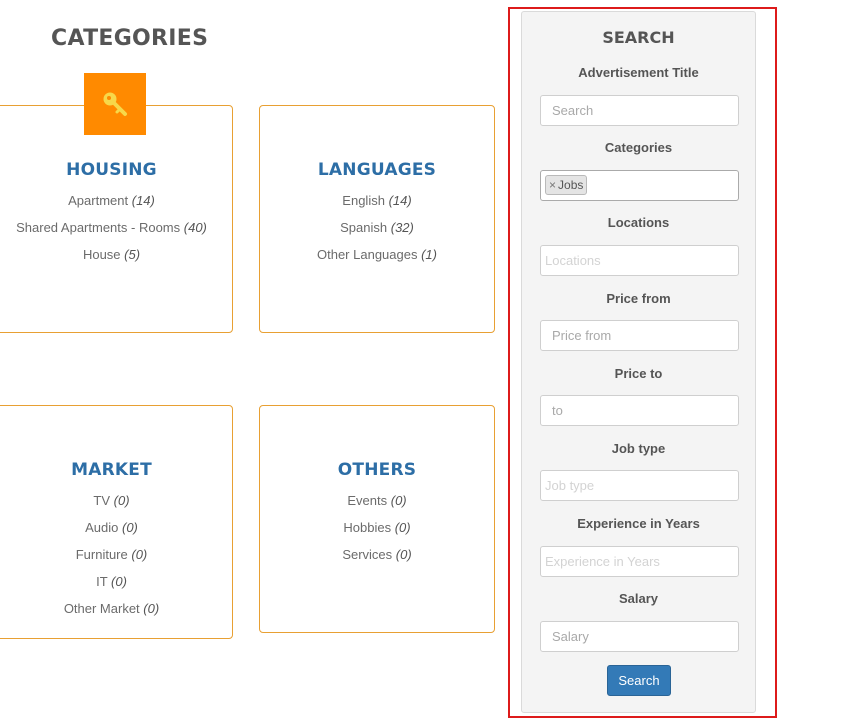 This screenshot has height=725, width=861. What do you see at coordinates (367, 500) in the screenshot?
I see `category-link: Events` at bounding box center [367, 500].